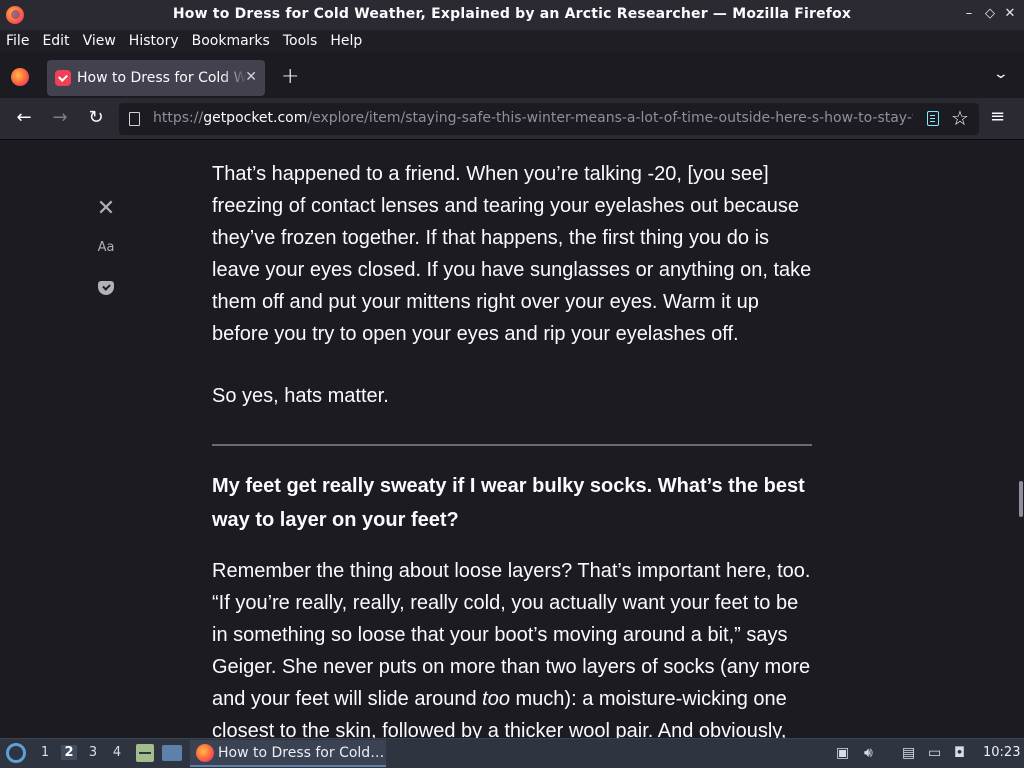  I want to click on workspace-1: 1, so click(45, 752).